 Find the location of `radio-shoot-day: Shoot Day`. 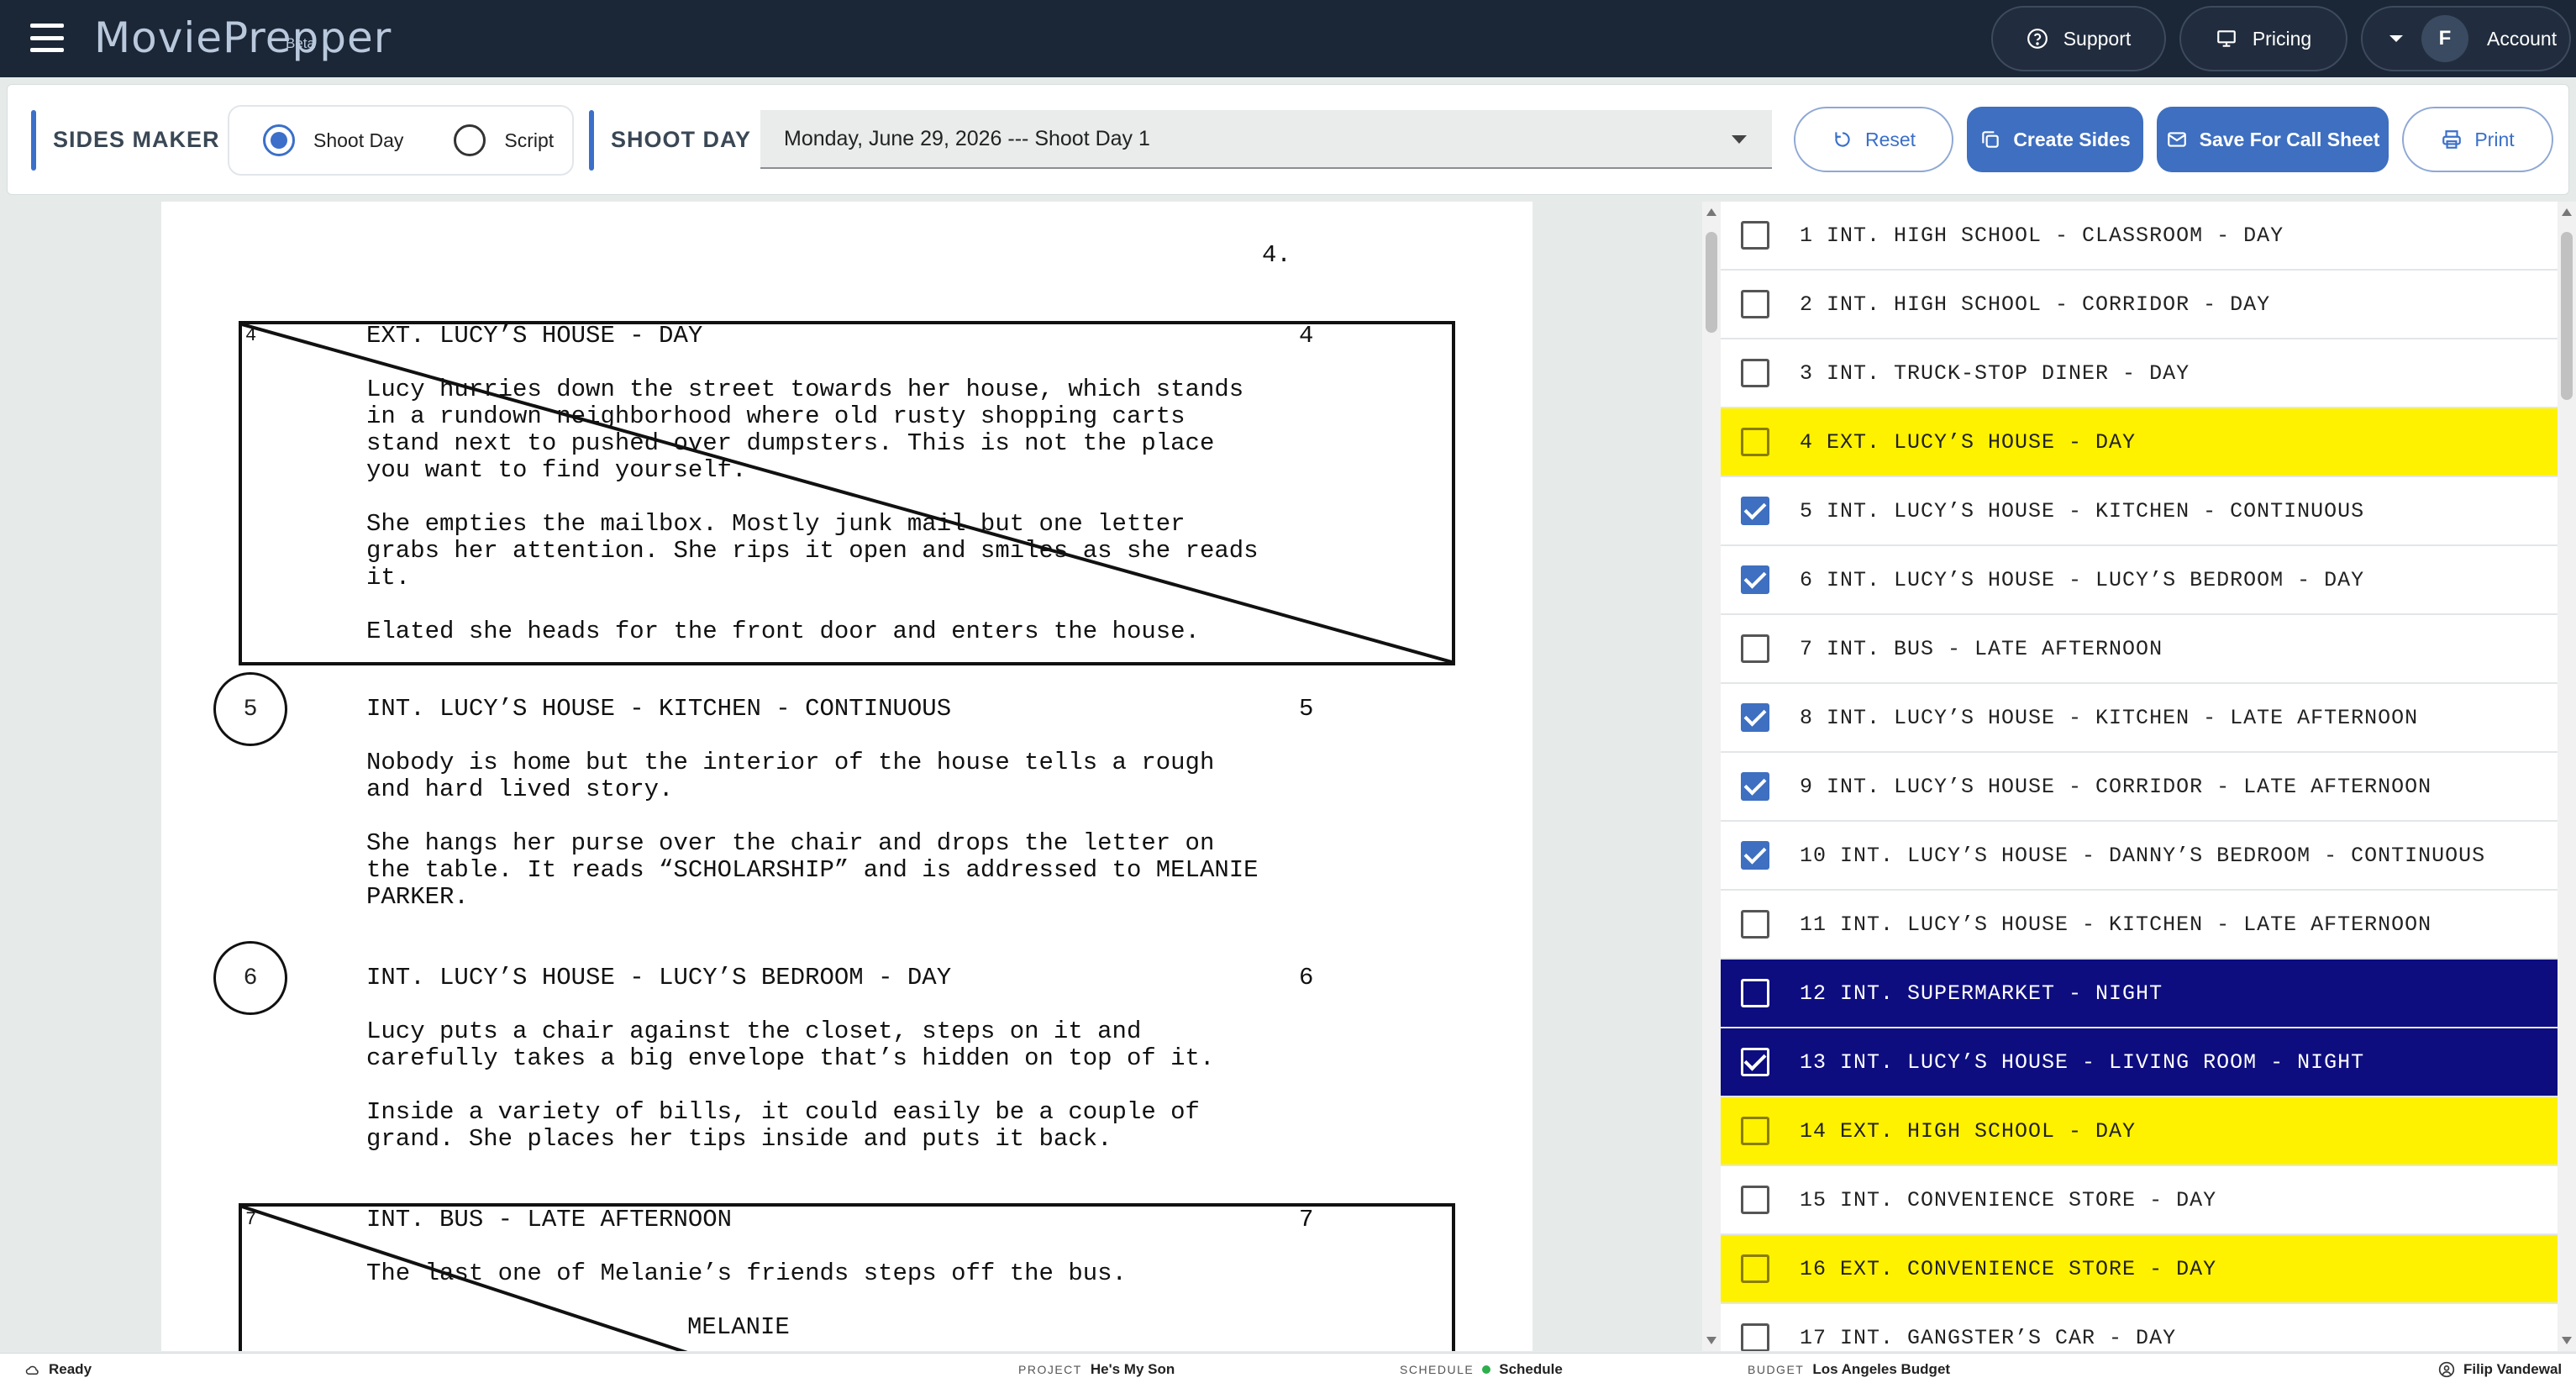

radio-shoot-day: Shoot Day is located at coordinates (333, 140).